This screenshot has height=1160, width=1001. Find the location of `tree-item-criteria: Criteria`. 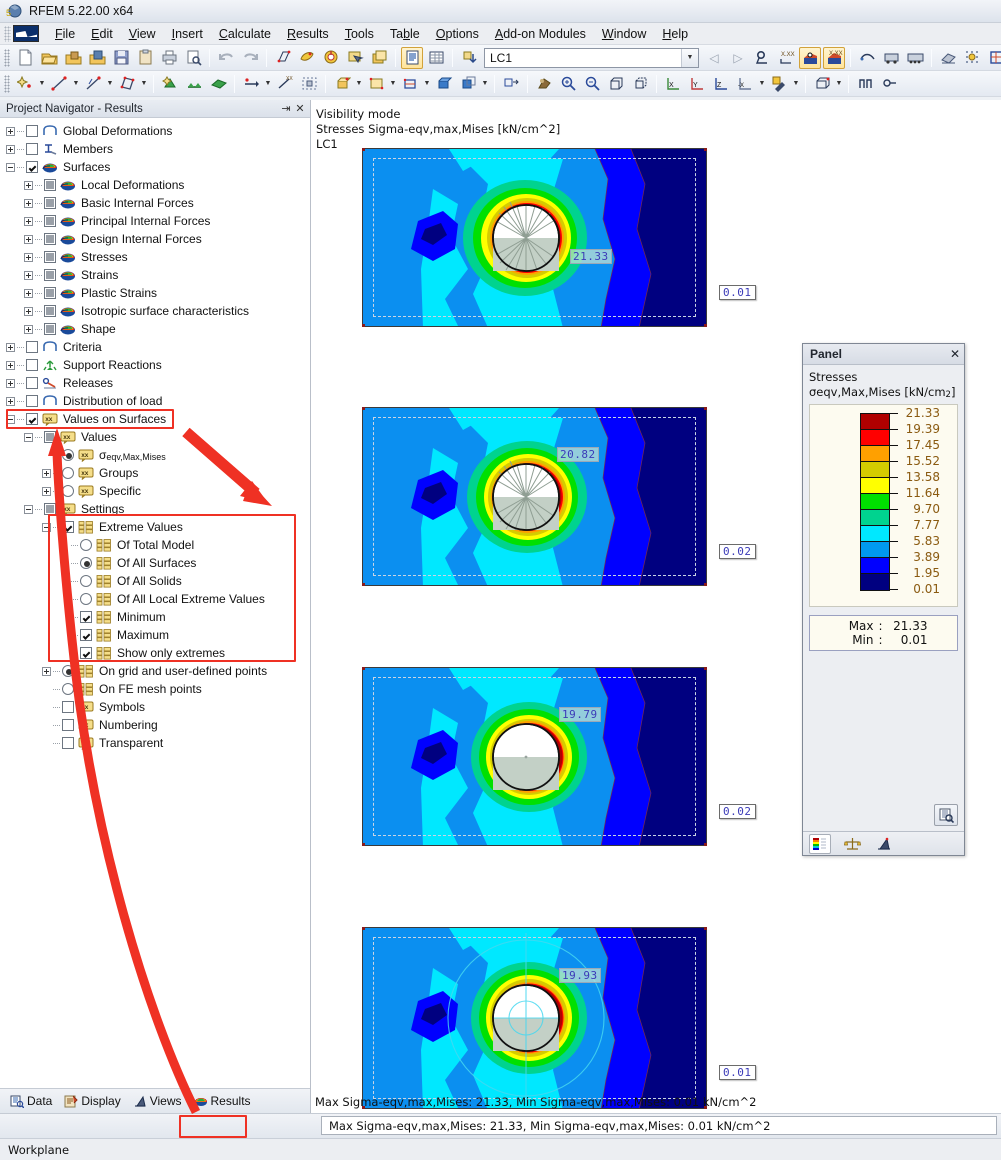

tree-item-criteria: Criteria is located at coordinates (155, 347).